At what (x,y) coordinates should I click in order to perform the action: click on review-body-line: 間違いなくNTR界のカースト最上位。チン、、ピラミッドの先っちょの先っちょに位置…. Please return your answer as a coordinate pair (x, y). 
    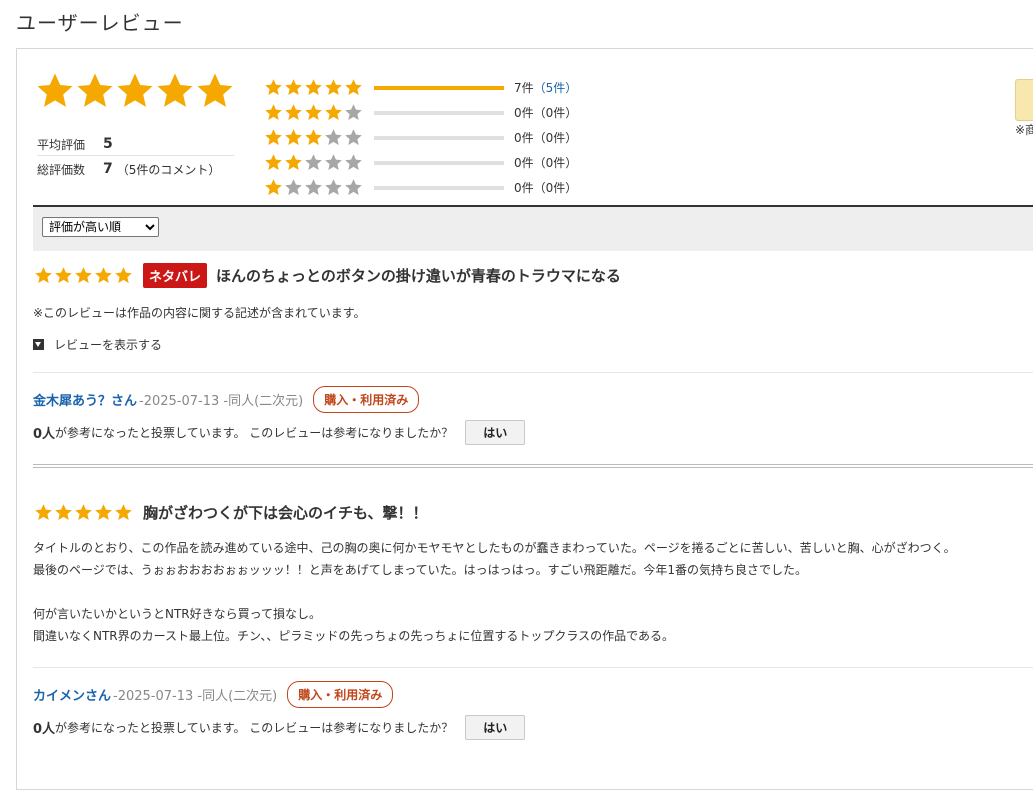
    Looking at the image, I should click on (353, 636).